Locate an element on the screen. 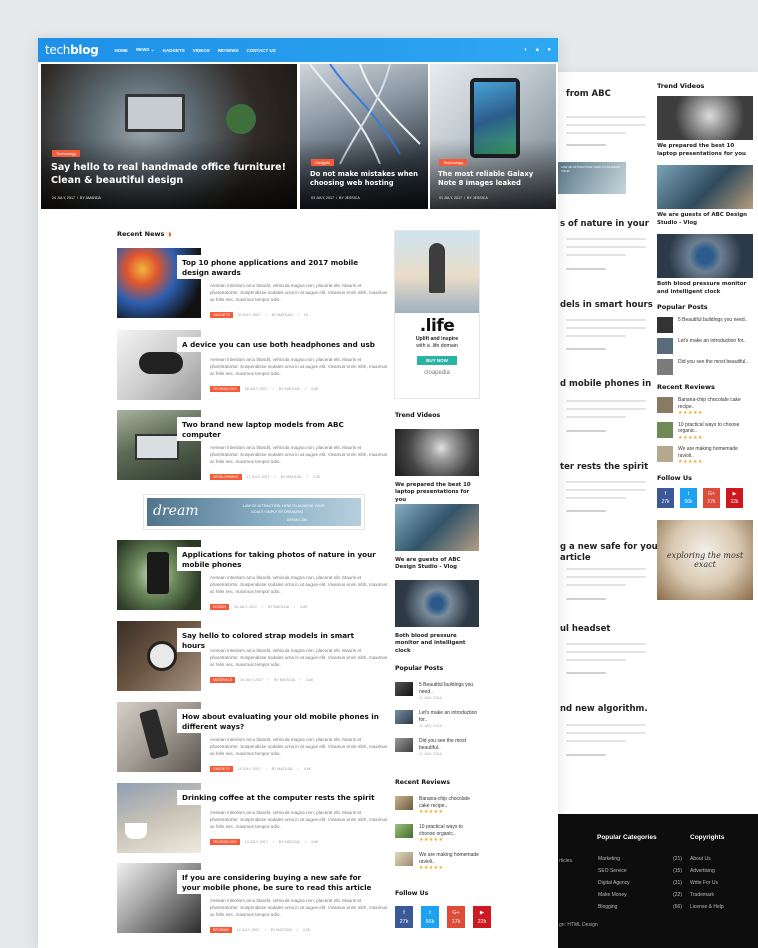 This screenshot has width=758, height=948. back-title: g a new safe for your is located at coordinates (611, 547).